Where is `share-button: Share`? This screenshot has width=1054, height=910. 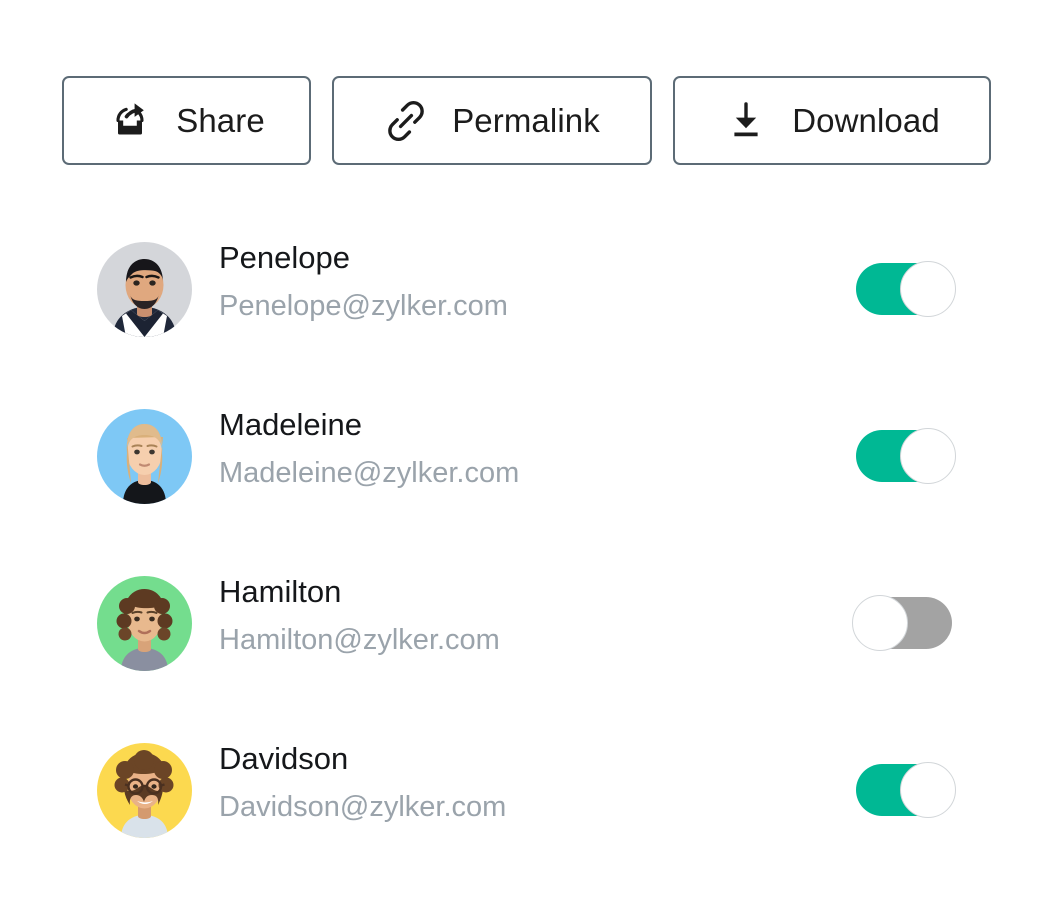
share-button: Share is located at coordinates (186, 120).